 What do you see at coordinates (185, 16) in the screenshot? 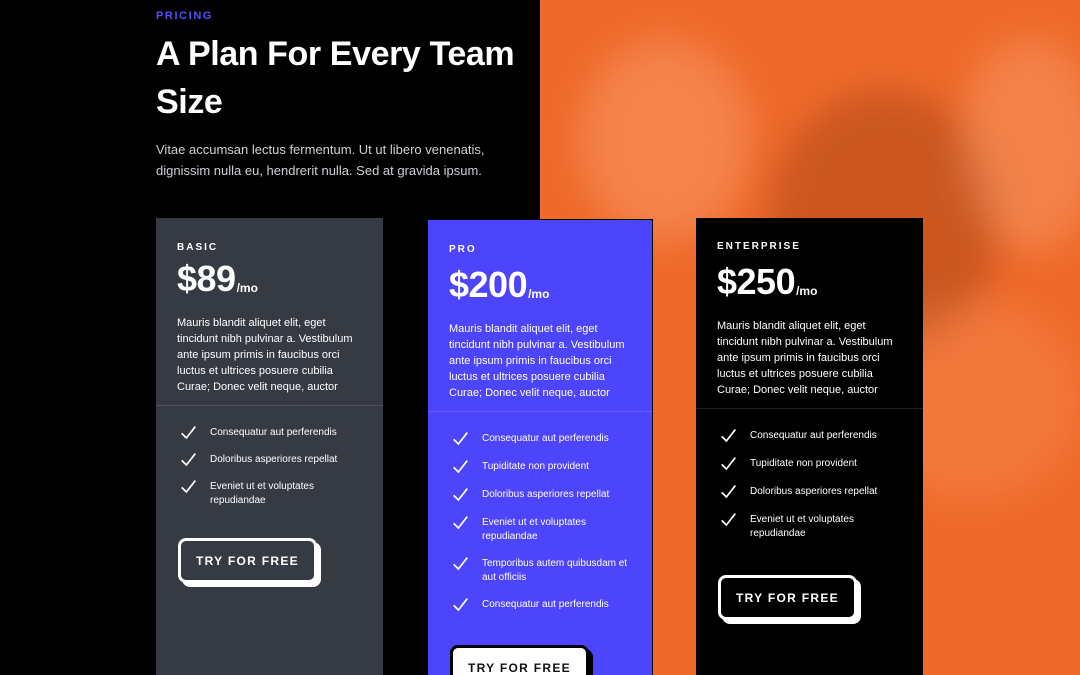
I see `section-eyebrow: PRICING` at bounding box center [185, 16].